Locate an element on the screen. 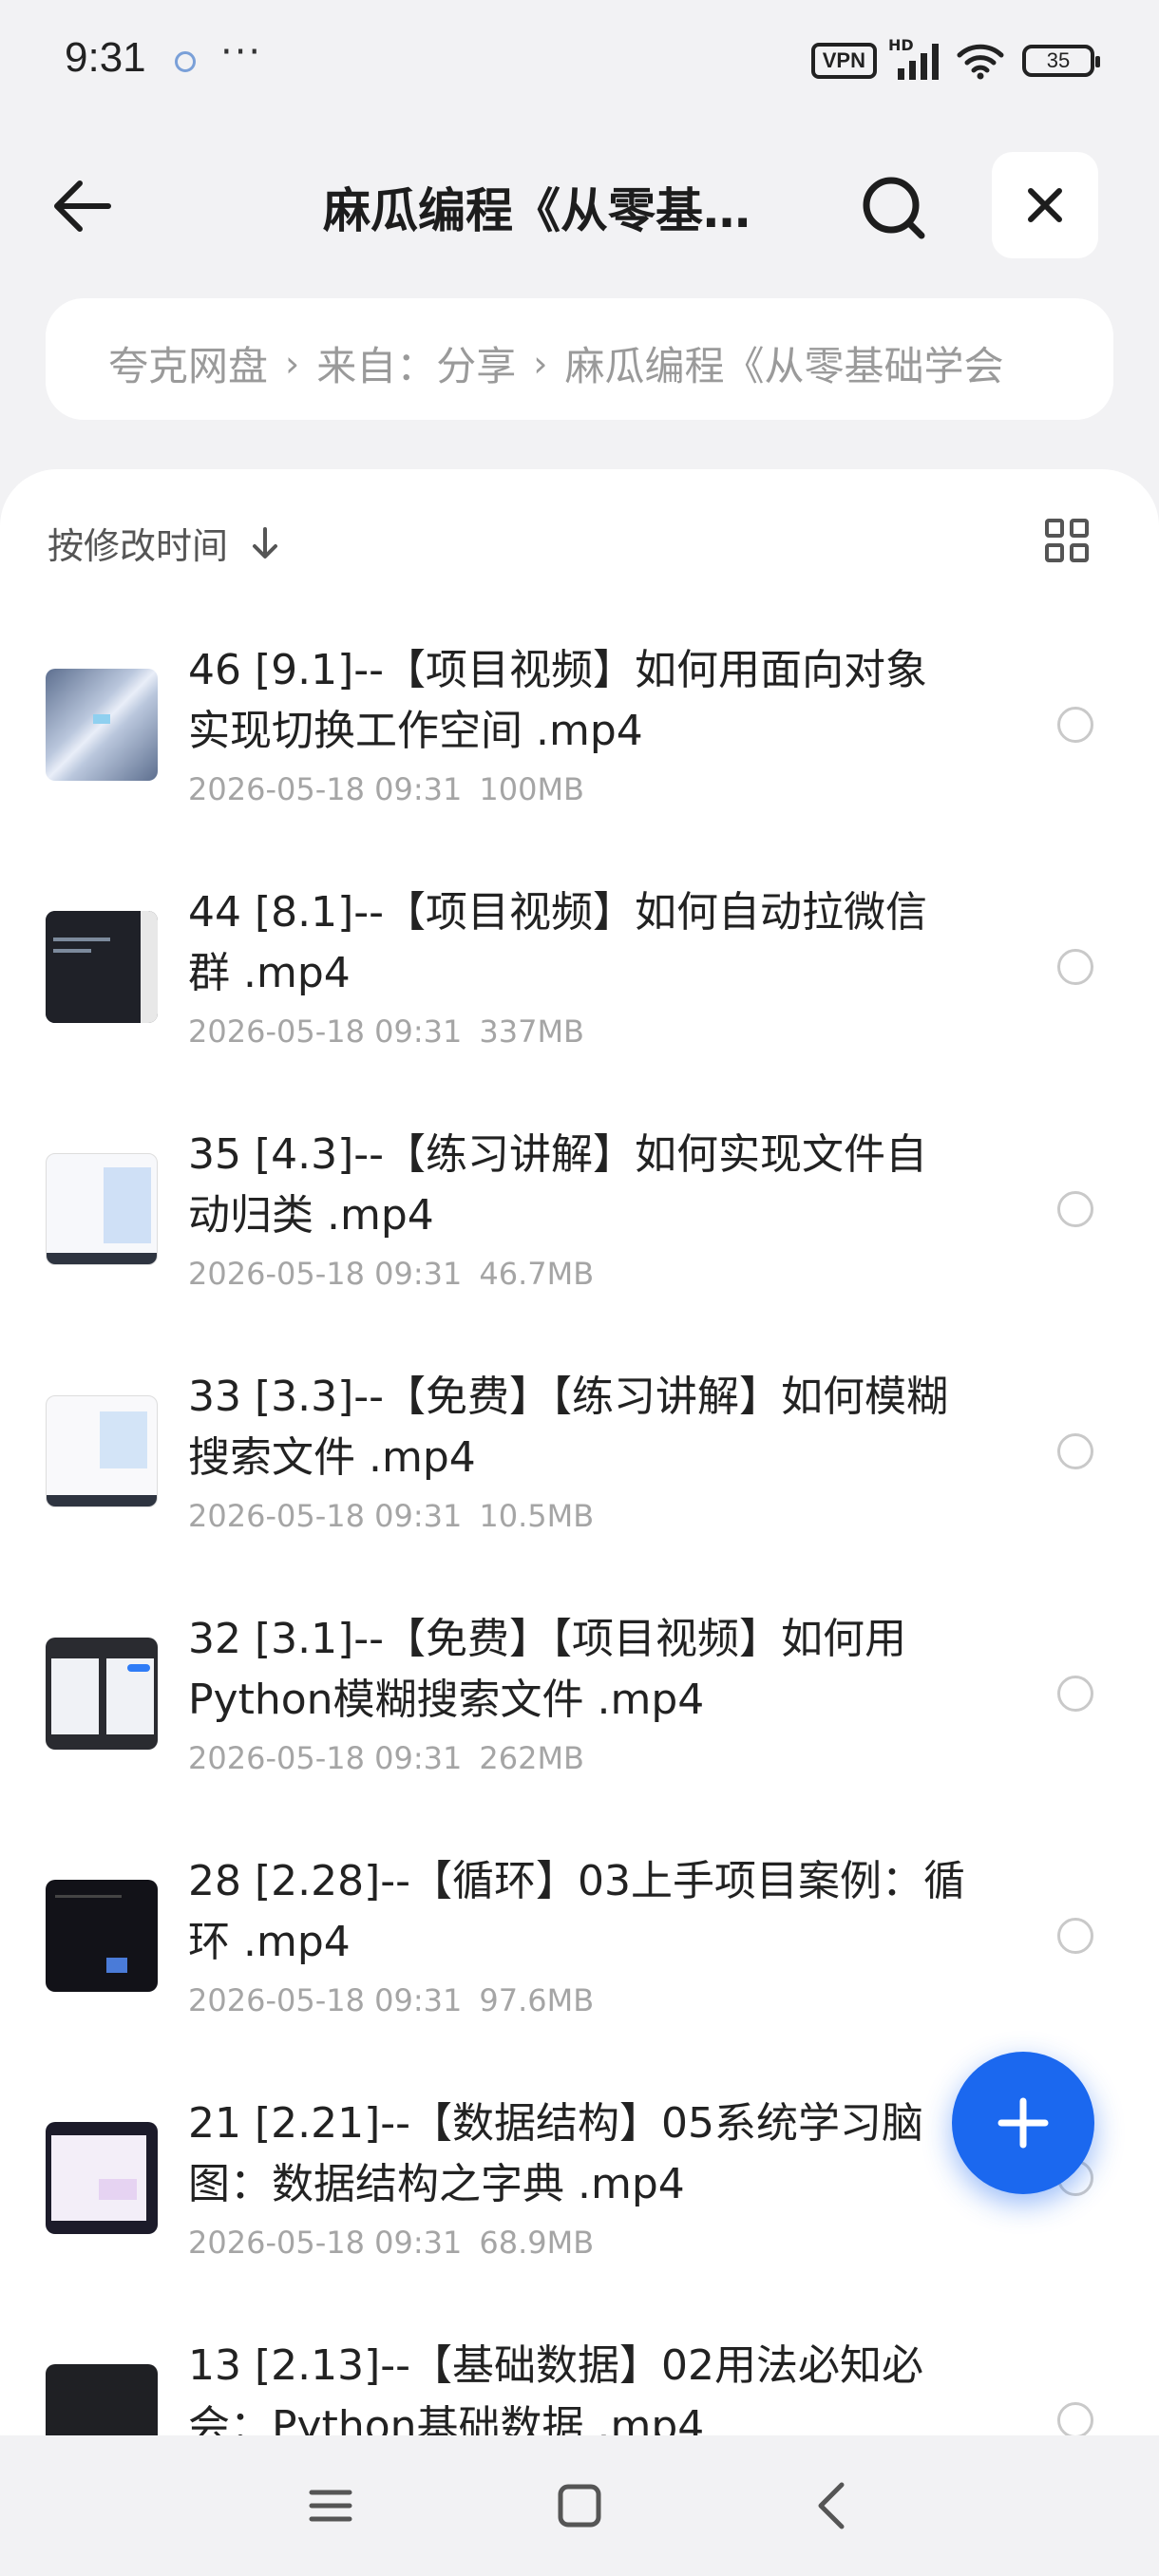  file-size: 10.5MB is located at coordinates (537, 1516).